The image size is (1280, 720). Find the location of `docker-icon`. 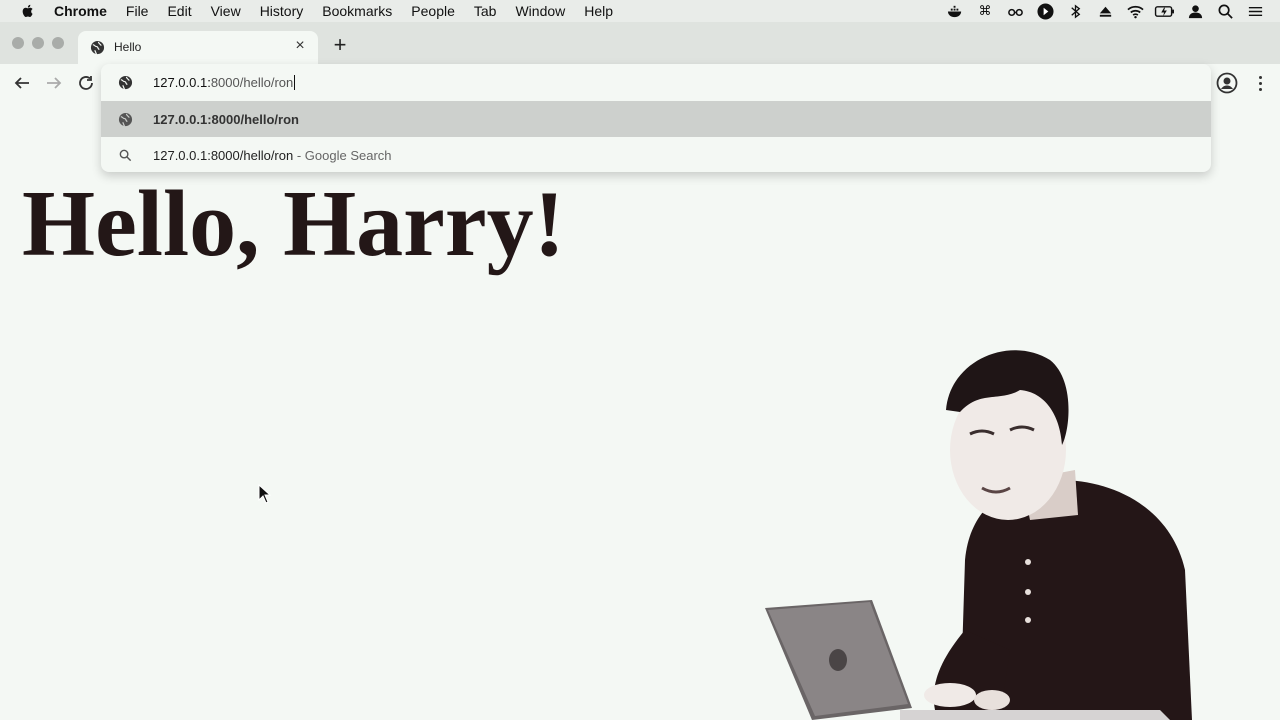

docker-icon is located at coordinates (955, 11).